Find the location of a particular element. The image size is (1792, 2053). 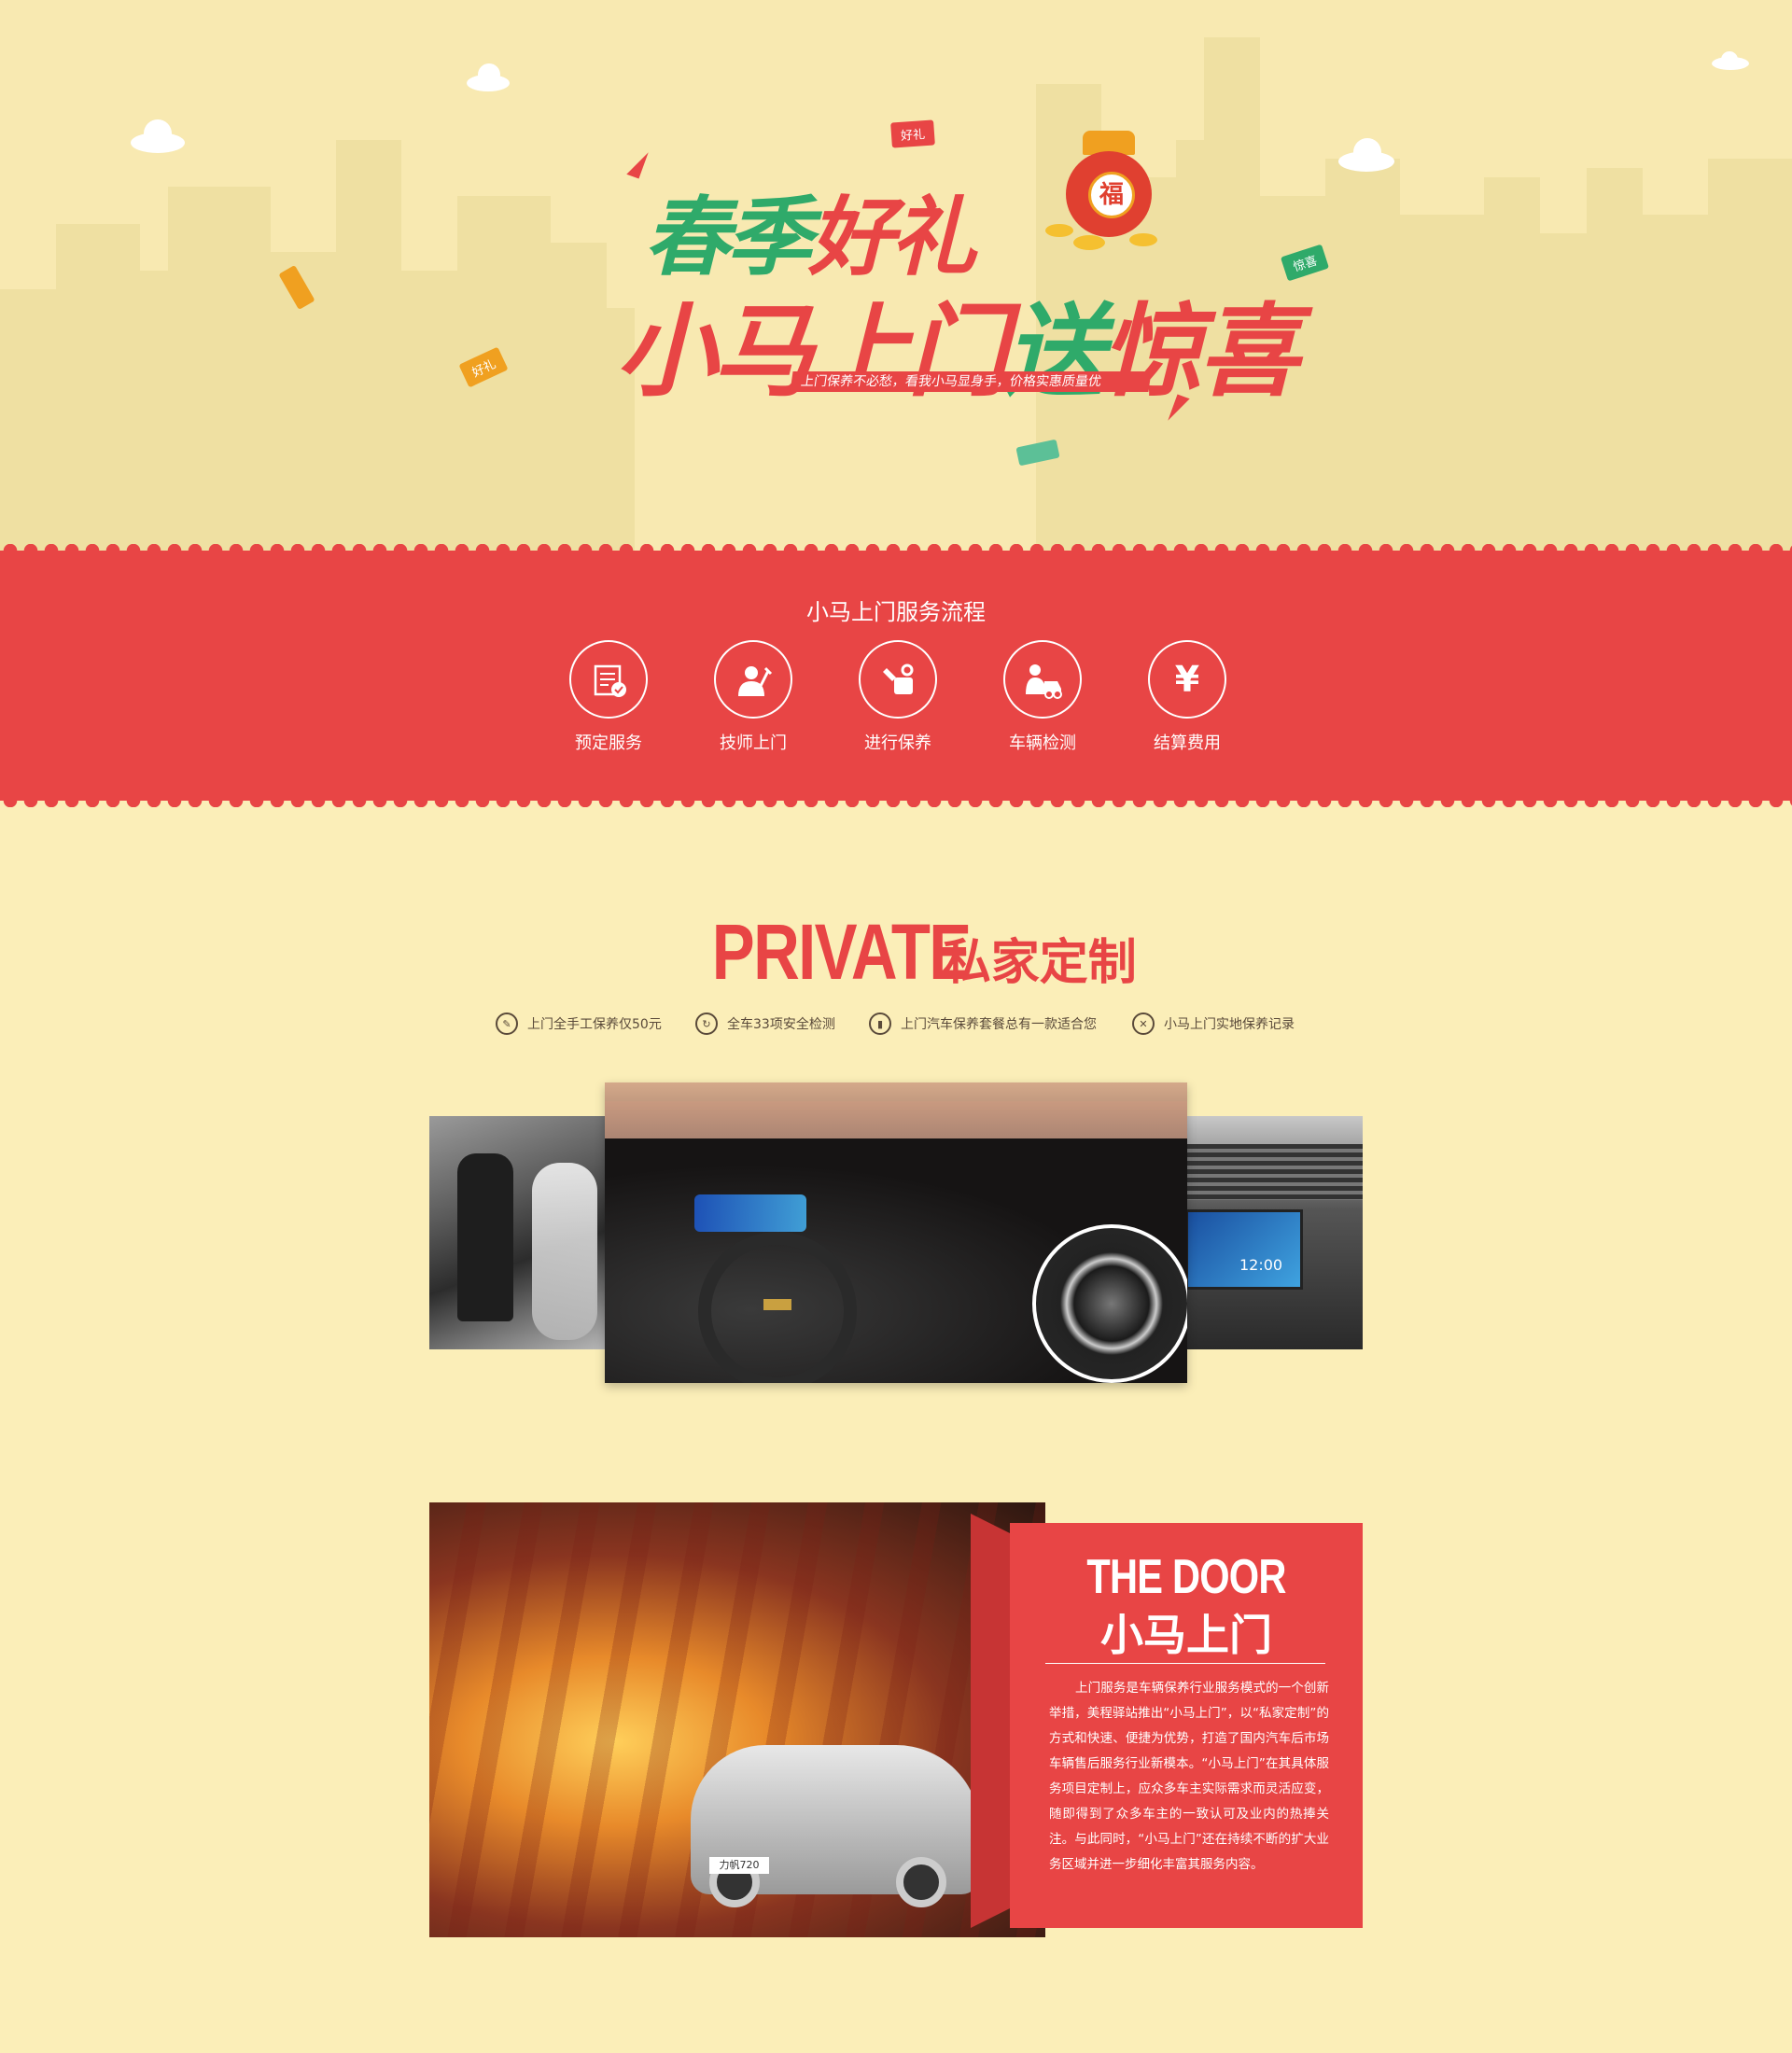

technician-icon is located at coordinates (753, 679).